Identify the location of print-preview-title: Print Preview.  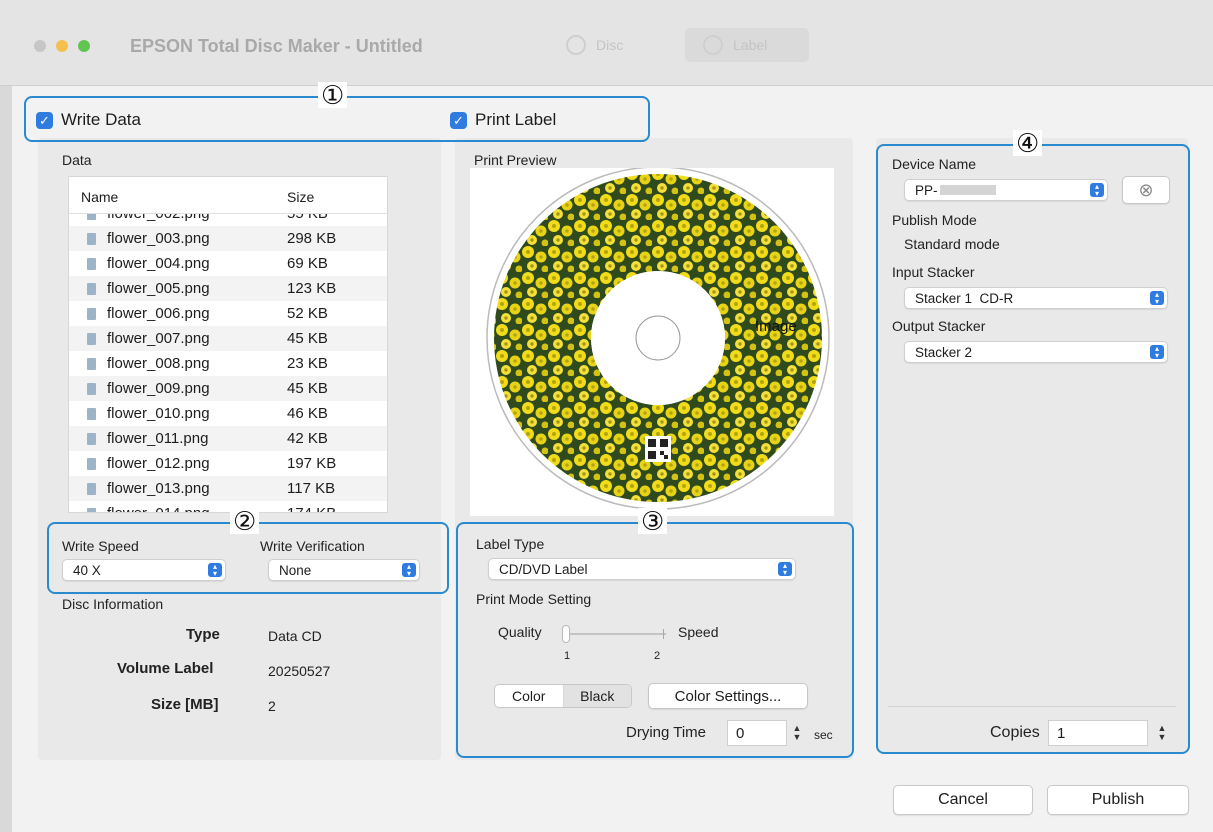
(515, 160).